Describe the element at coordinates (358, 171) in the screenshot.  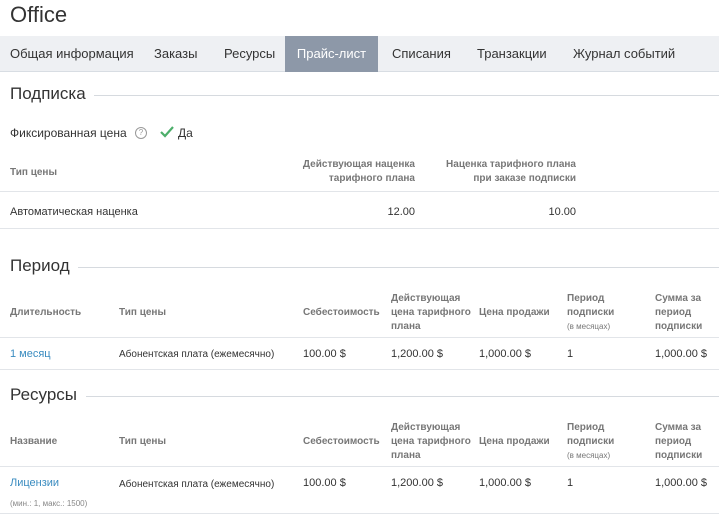
I see `header-current-markup: Действующая наценка тарифного плана` at that location.